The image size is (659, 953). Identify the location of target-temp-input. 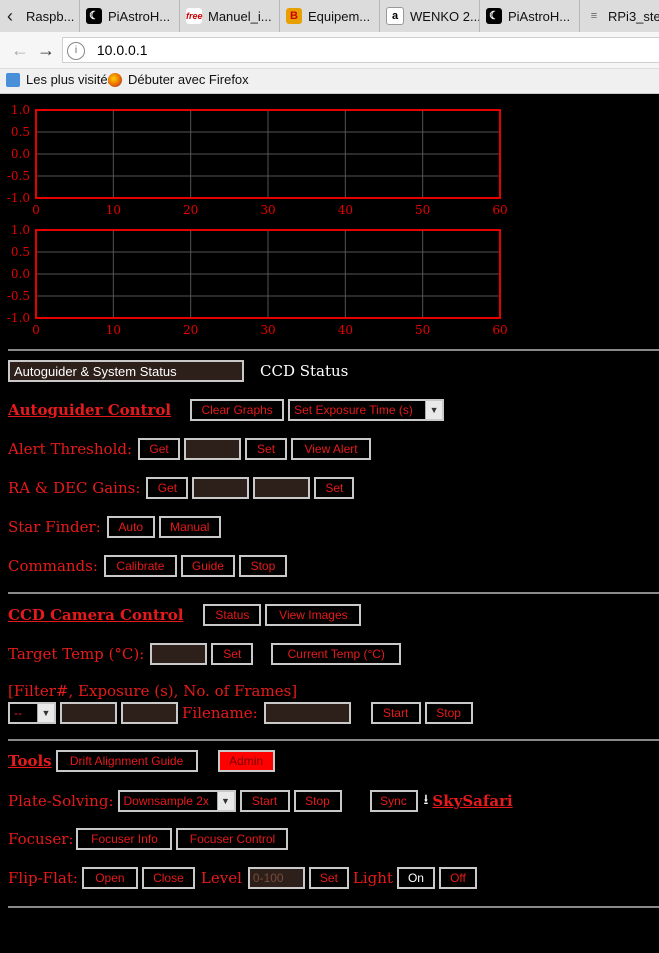
(179, 654).